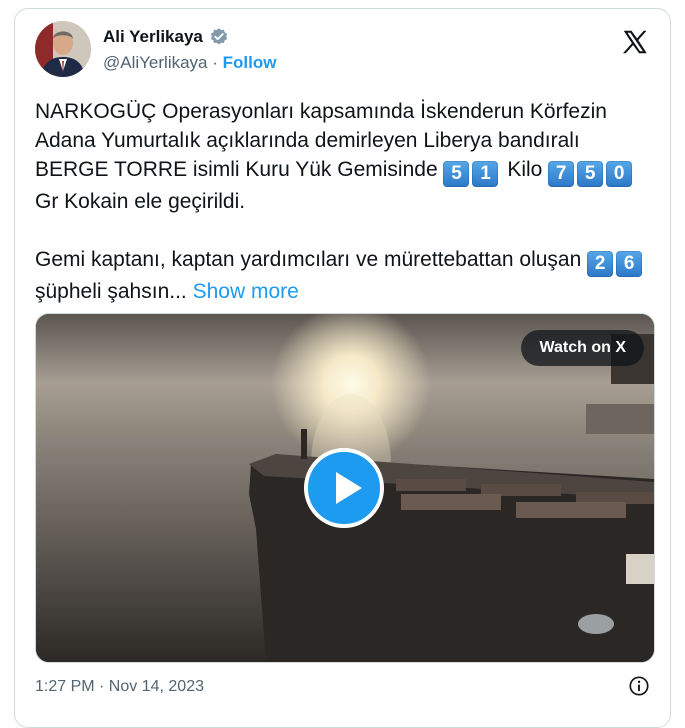 The image size is (685, 728). I want to click on keycap-digit: 1, so click(485, 174).